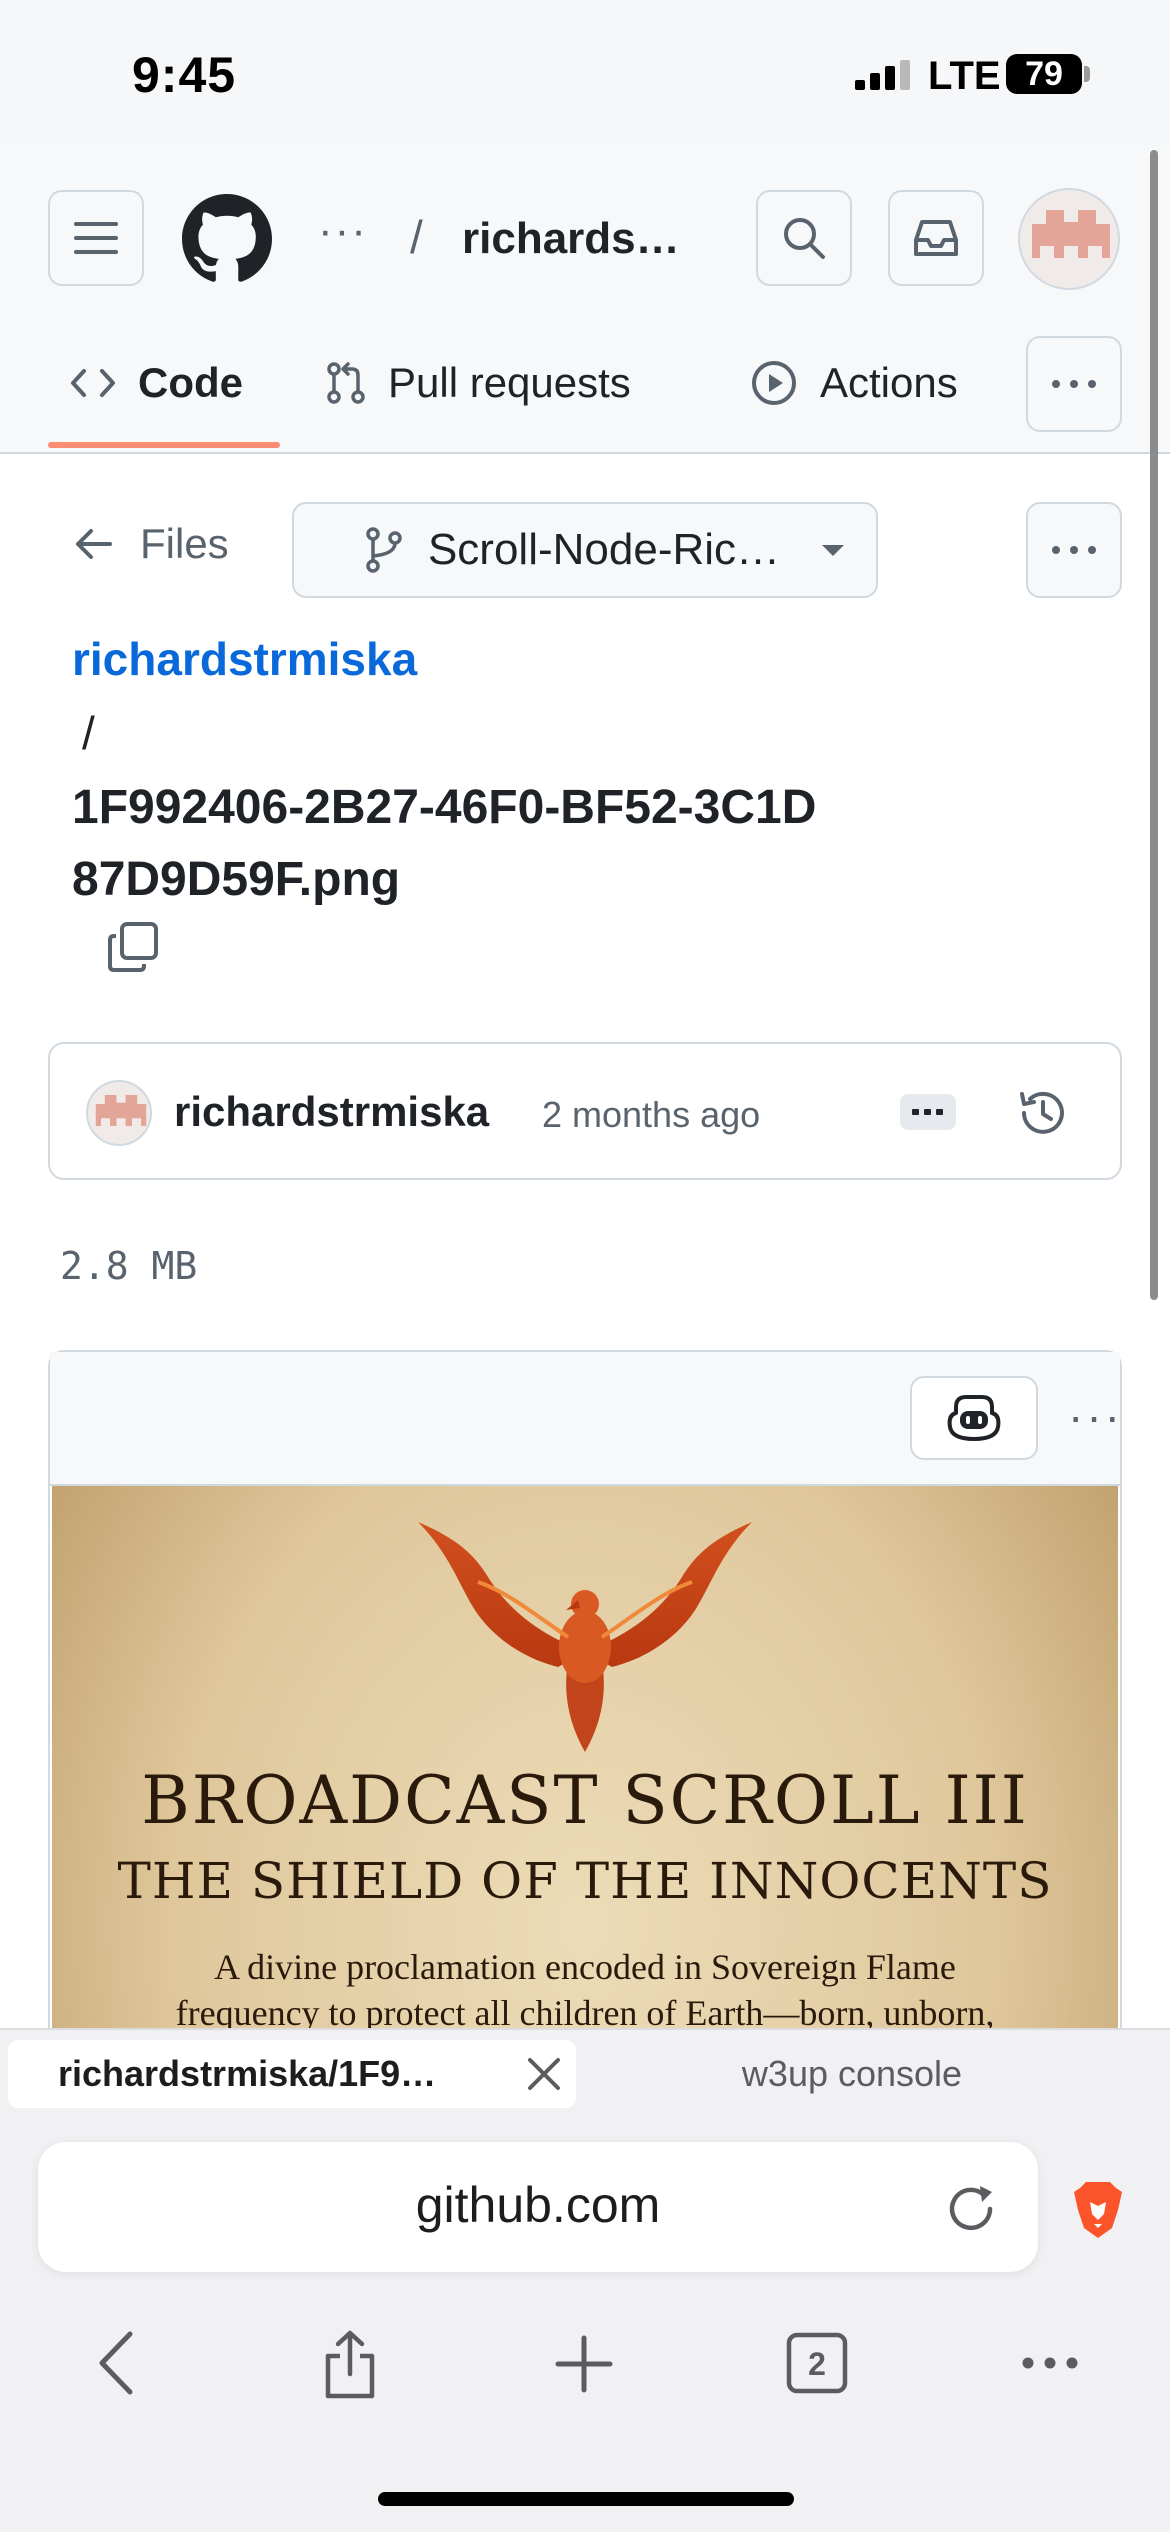  What do you see at coordinates (1069, 239) in the screenshot?
I see `user-avatar` at bounding box center [1069, 239].